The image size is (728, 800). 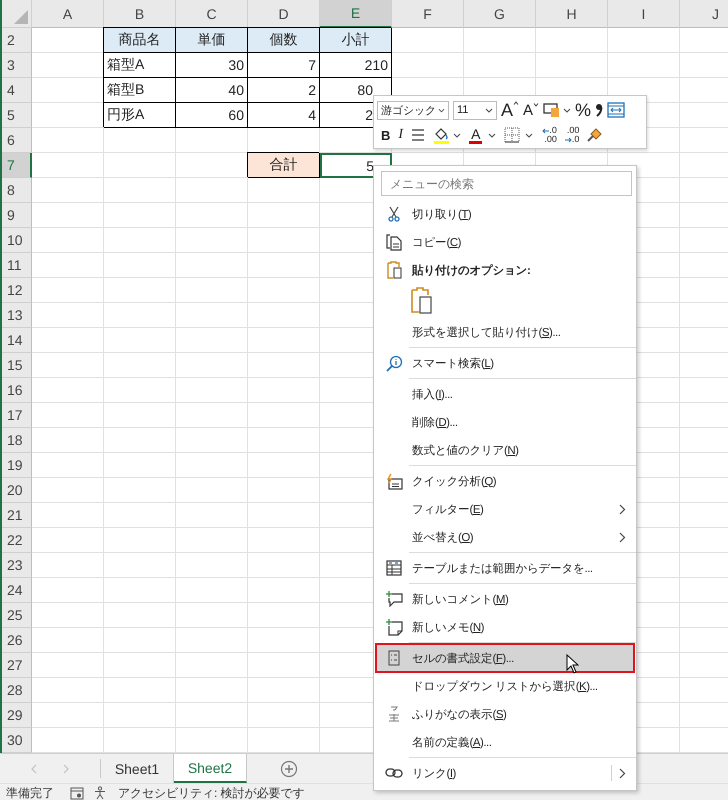 I want to click on column-header: I, so click(x=644, y=14).